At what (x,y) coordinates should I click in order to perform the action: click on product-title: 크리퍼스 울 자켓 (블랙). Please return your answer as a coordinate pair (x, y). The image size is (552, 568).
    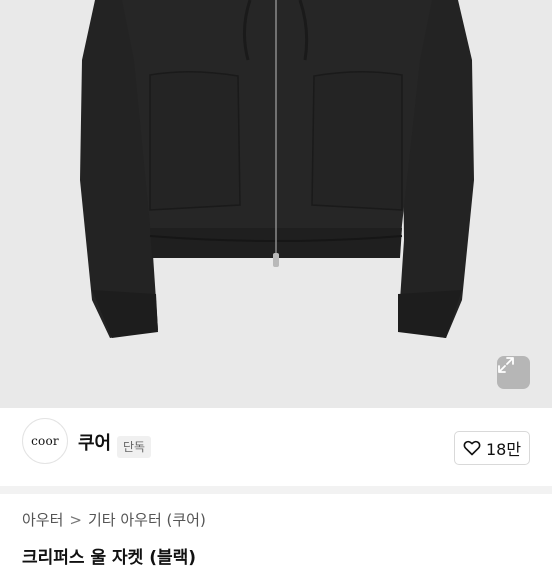
    Looking at the image, I should click on (109, 558).